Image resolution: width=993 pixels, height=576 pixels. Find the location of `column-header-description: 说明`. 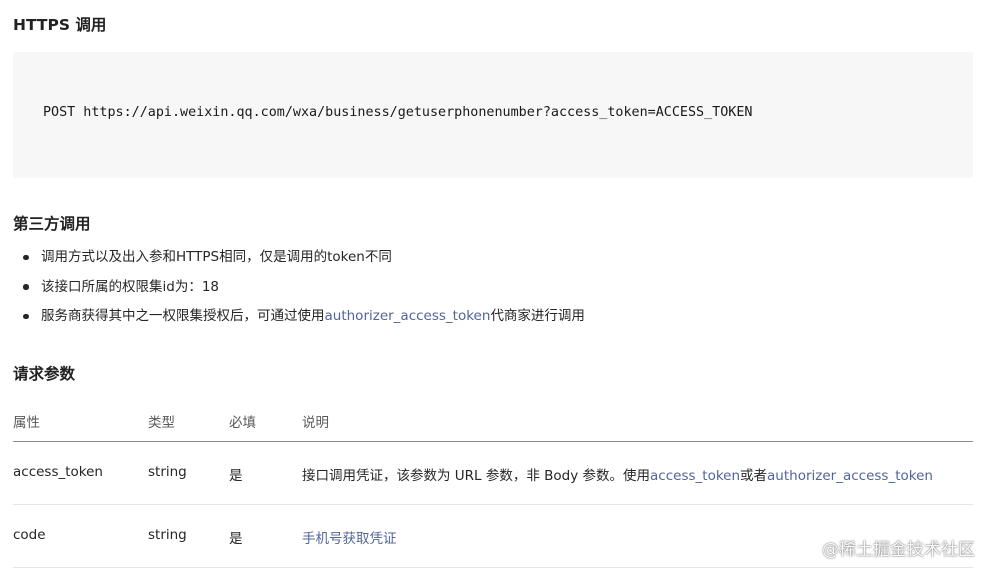

column-header-description: 说明 is located at coordinates (315, 423).